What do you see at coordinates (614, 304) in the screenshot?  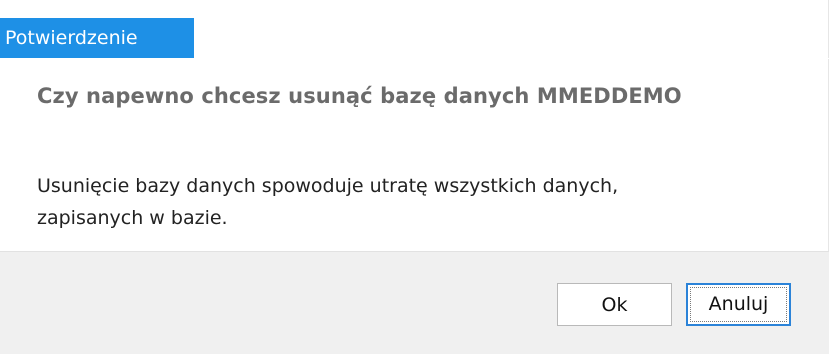 I see `ok-button: Ok` at bounding box center [614, 304].